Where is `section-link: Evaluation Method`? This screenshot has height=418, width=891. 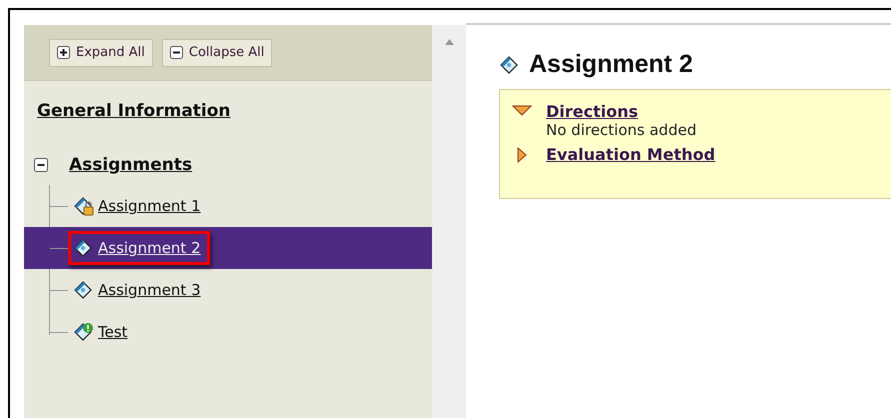 section-link: Evaluation Method is located at coordinates (631, 154).